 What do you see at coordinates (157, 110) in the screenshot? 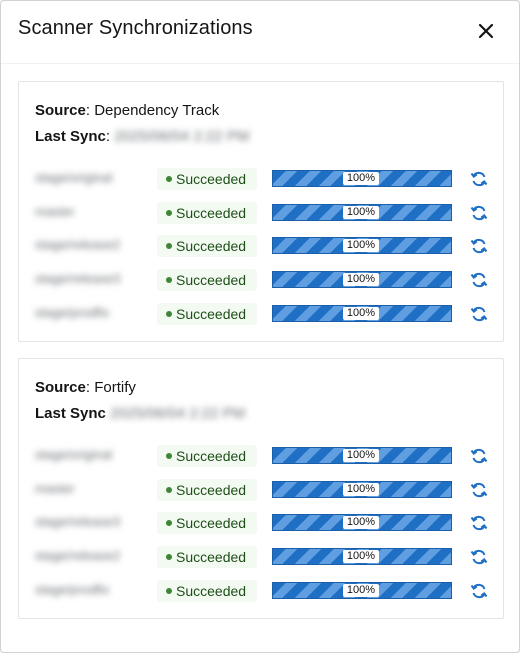
I see `source-value: Dependency Track` at bounding box center [157, 110].